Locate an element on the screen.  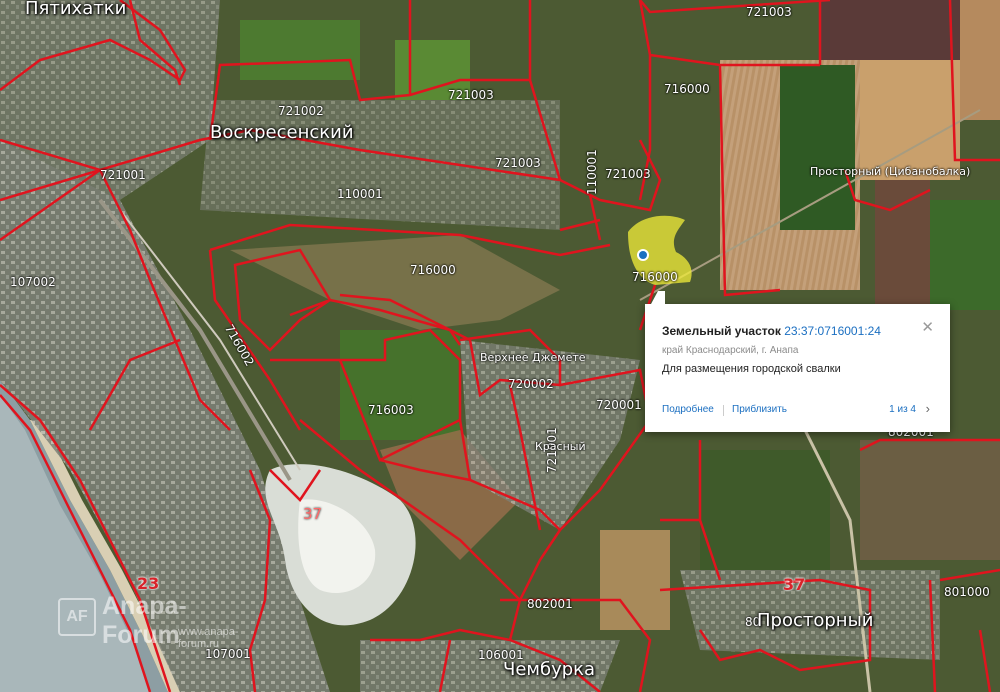
popup-address: край Краснодарский, г. Анапа is located at coordinates (730, 350).